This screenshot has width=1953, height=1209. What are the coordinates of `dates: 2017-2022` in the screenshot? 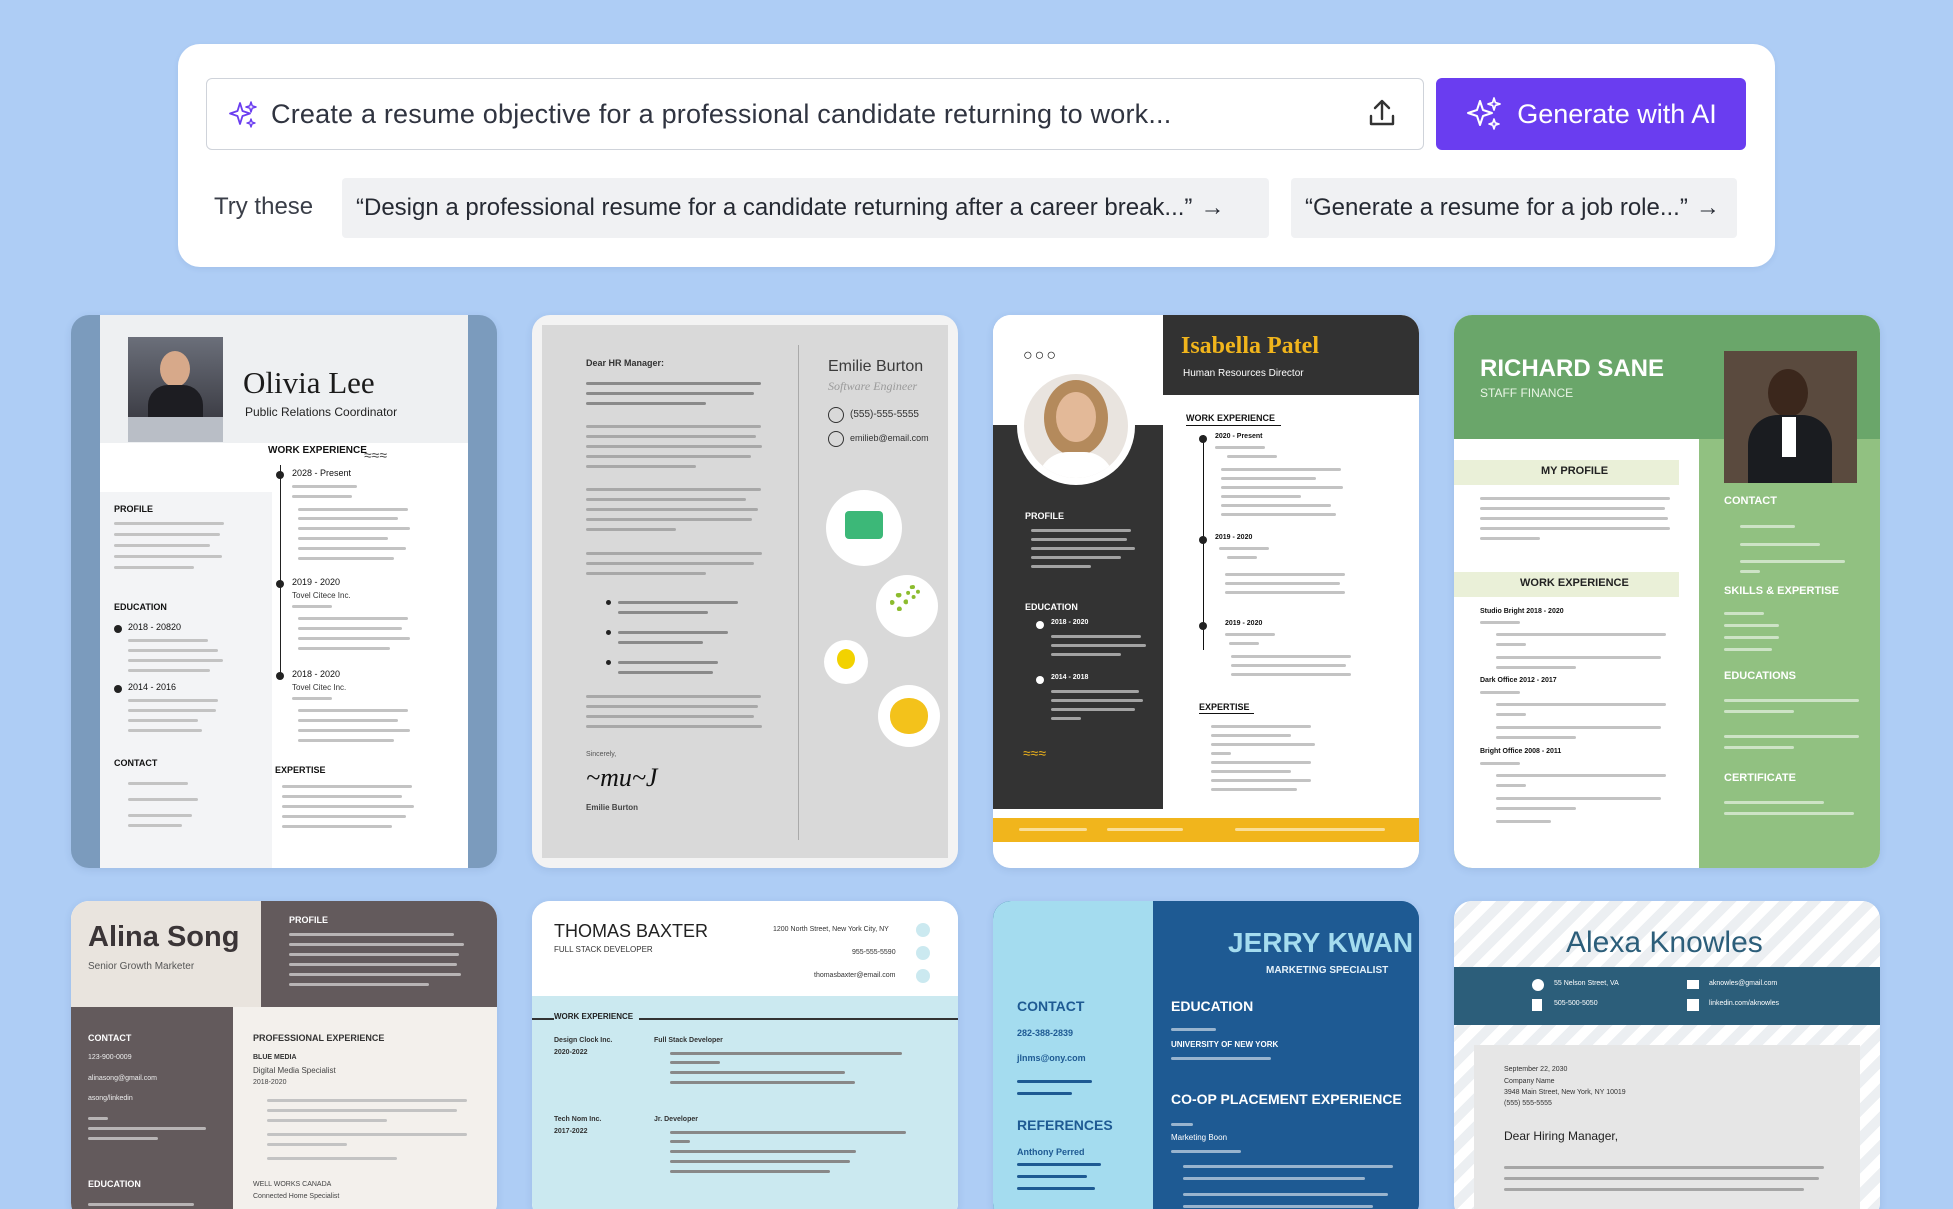 It's located at (571, 1131).